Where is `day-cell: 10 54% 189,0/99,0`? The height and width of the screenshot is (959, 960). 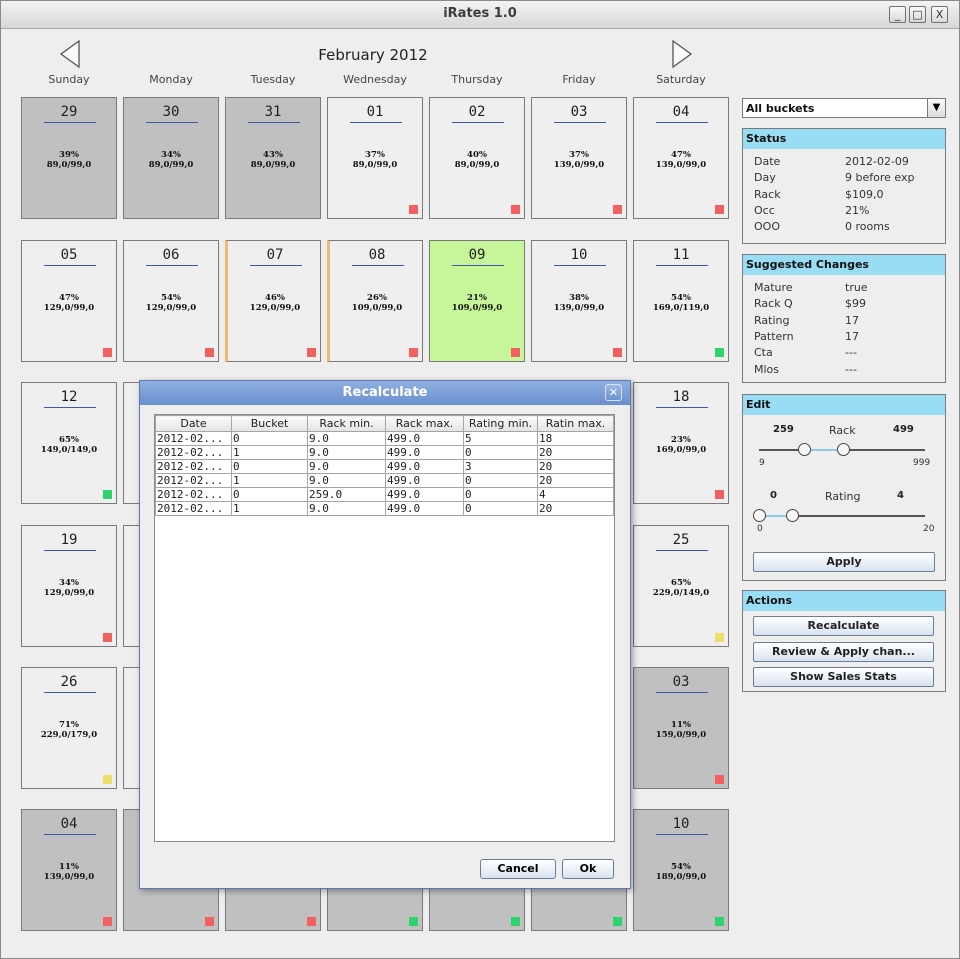
day-cell: 10 54% 189,0/99,0 is located at coordinates (681, 870).